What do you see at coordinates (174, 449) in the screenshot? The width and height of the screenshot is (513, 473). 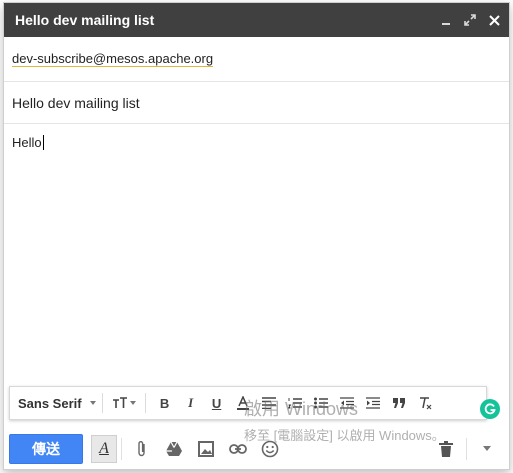 I see `drive-icon` at bounding box center [174, 449].